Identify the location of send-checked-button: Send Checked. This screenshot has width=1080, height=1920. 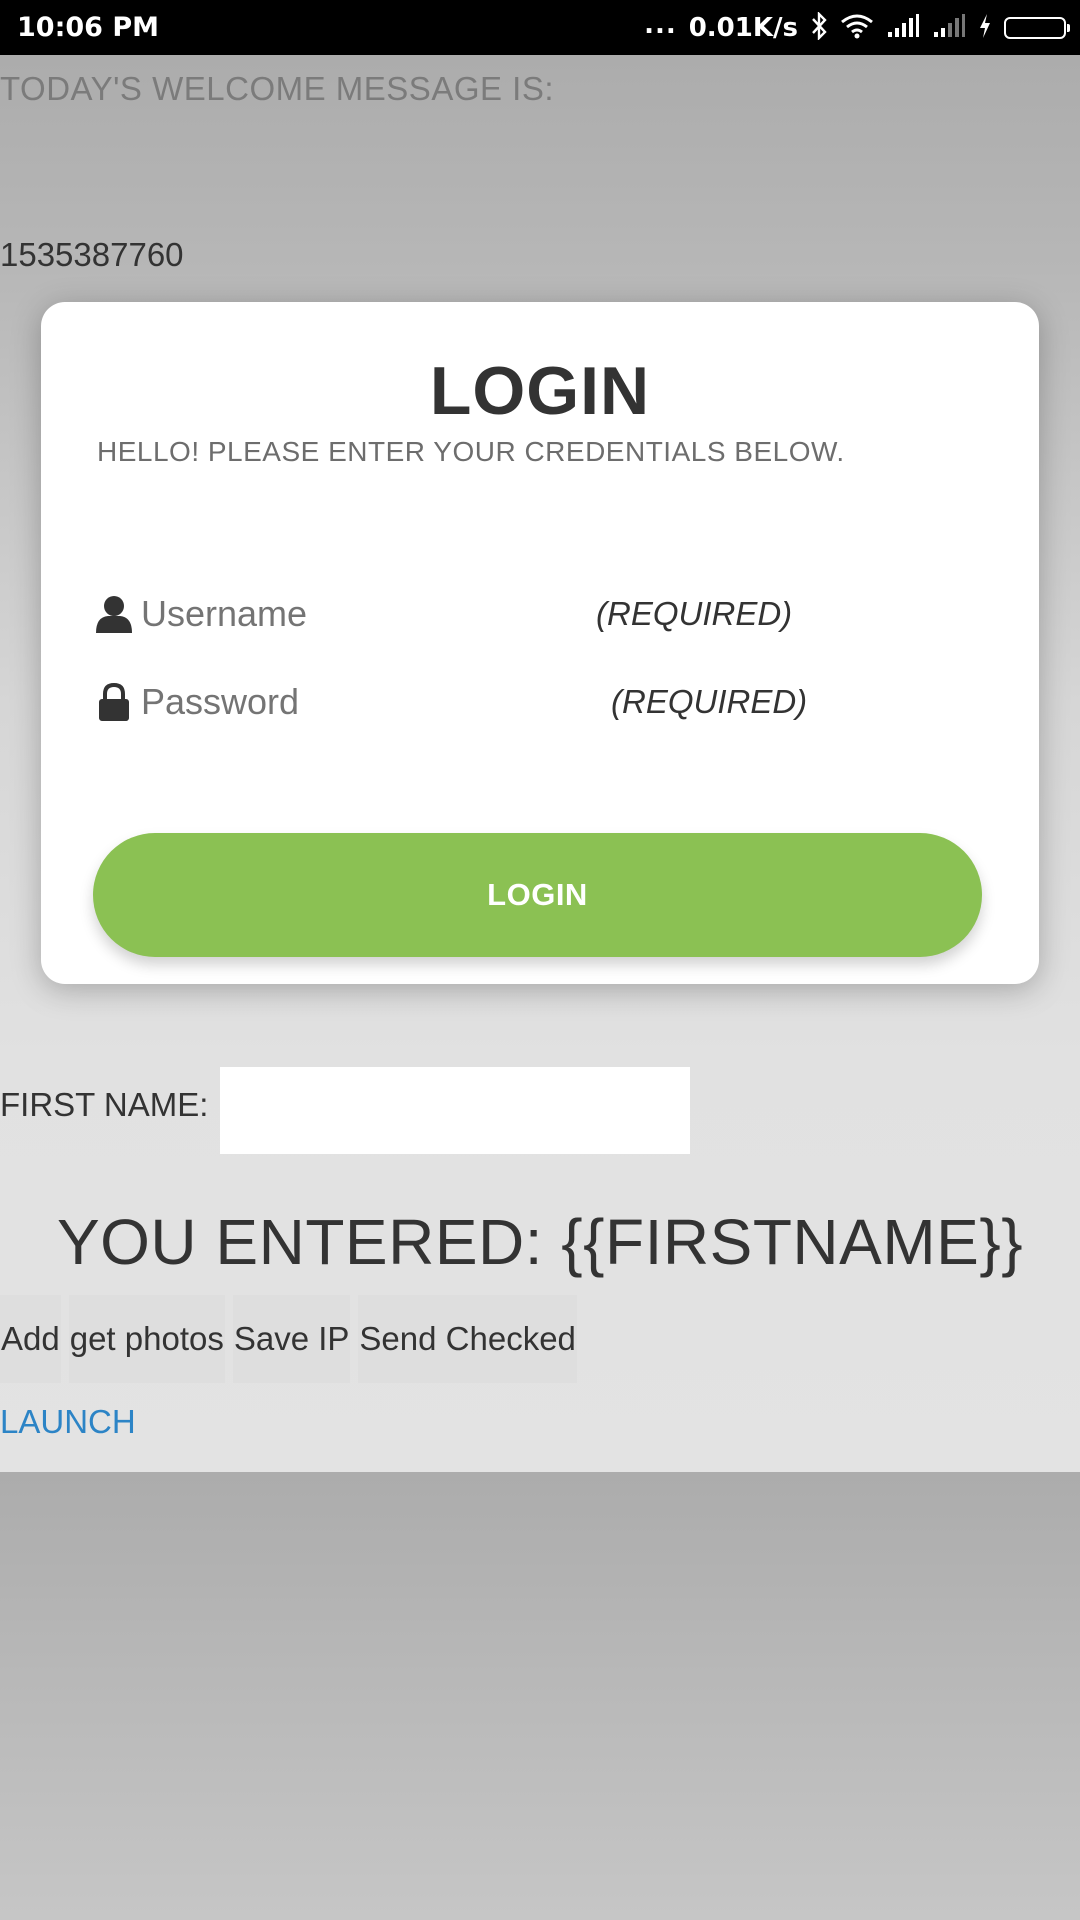
(467, 1339).